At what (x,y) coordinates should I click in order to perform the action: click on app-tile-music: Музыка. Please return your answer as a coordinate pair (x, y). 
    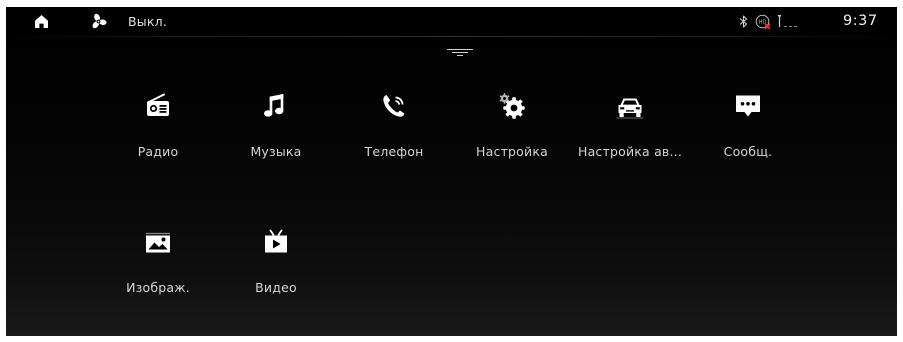
    Looking at the image, I should click on (276, 146).